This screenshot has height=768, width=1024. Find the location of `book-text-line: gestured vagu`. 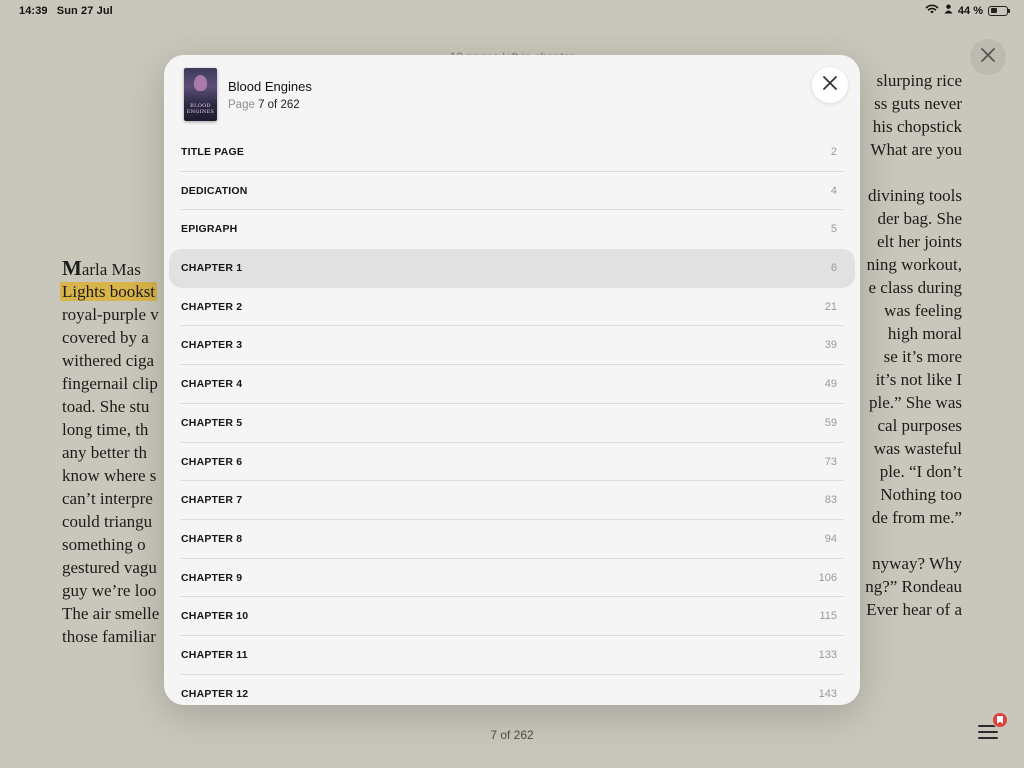

book-text-line: gestured vagu is located at coordinates (109, 567).